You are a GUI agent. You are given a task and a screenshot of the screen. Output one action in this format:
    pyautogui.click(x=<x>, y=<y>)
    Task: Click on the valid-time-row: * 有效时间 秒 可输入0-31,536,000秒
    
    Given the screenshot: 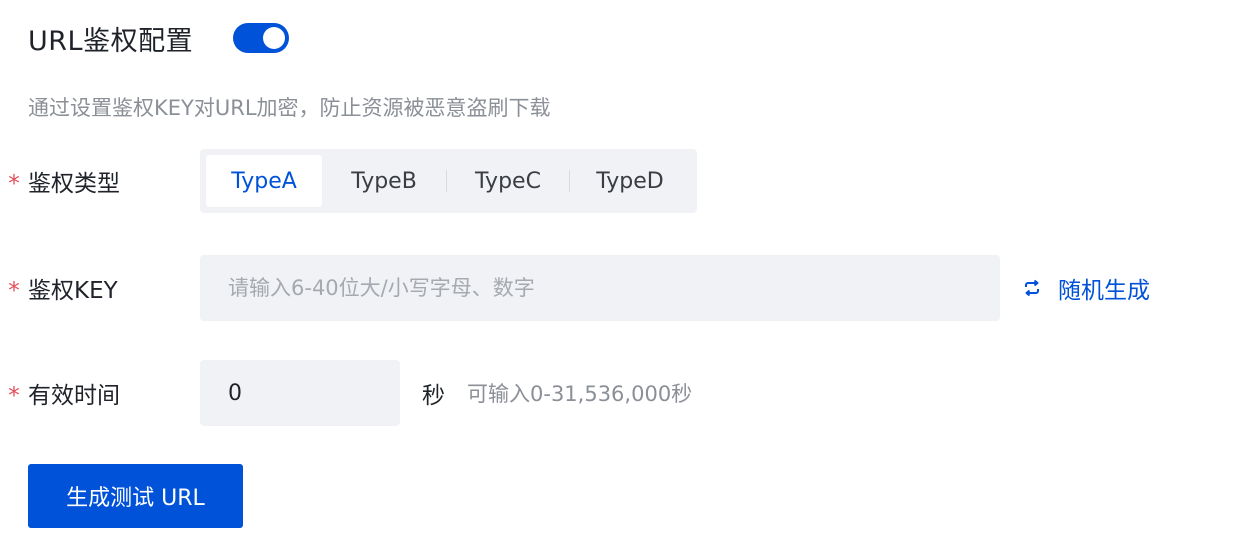 What is the action you would take?
    pyautogui.click(x=346, y=393)
    